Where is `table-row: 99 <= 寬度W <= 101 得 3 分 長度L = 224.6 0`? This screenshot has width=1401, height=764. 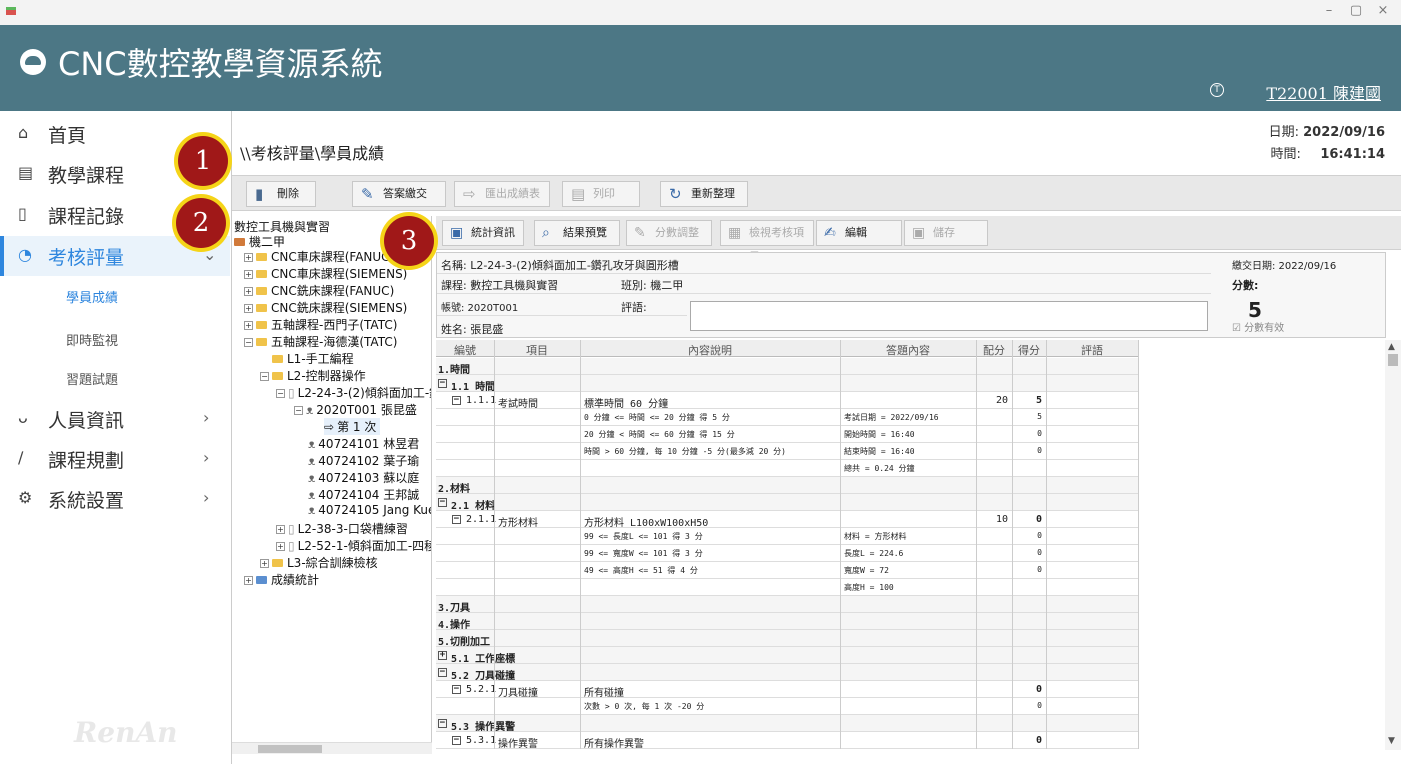
table-row: 99 <= 寬度W <= 101 得 3 分 長度L = 224.6 0 is located at coordinates (787, 553).